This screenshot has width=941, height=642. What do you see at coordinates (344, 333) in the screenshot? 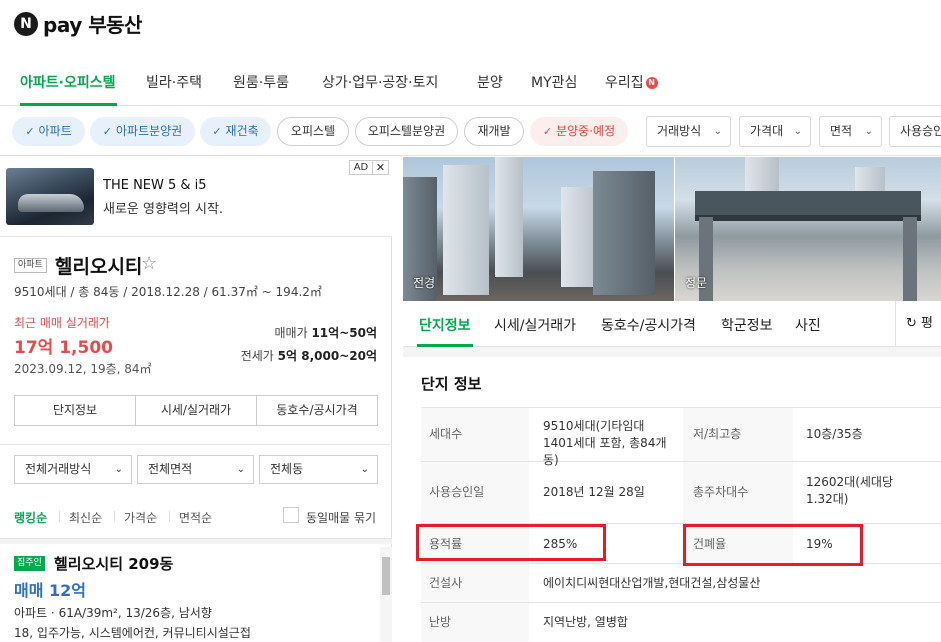
I see `sale-price-value: 11억~50억` at bounding box center [344, 333].